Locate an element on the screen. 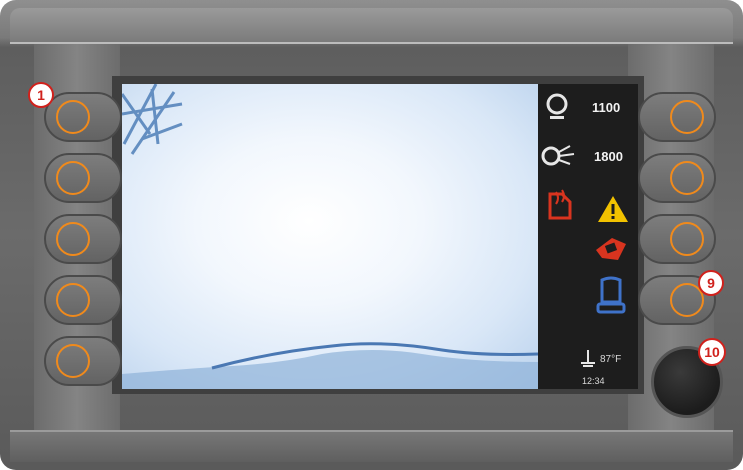  warning-triangle-icon is located at coordinates (613, 209).